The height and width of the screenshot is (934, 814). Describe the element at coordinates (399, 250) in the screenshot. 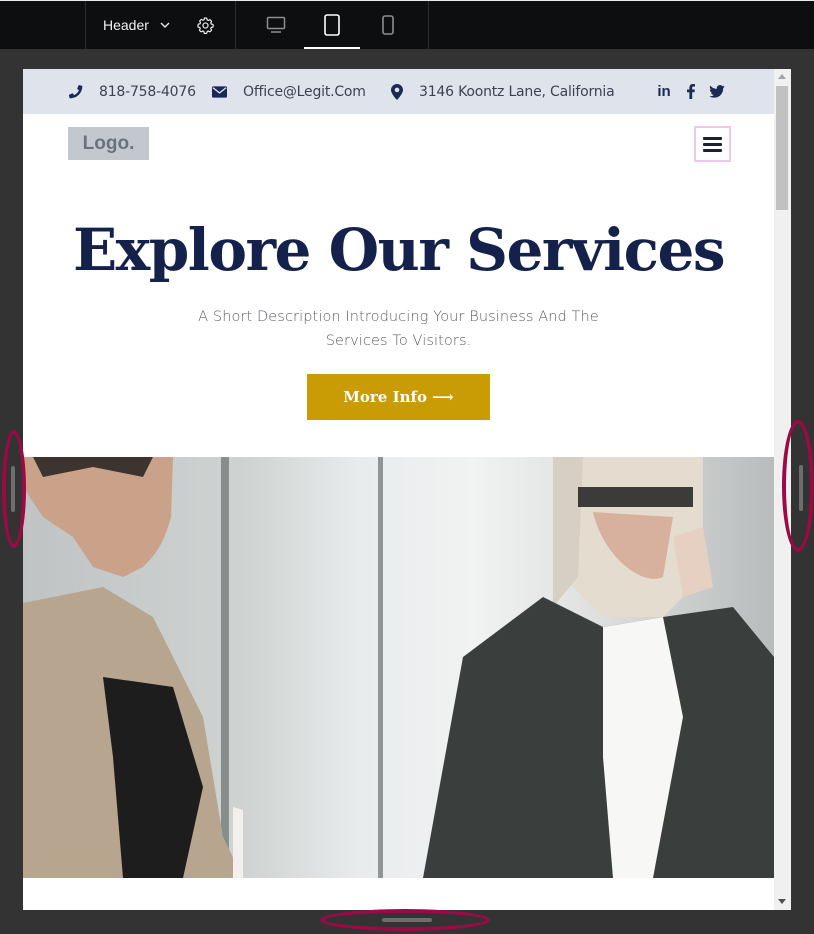

I see `hero-title: Explore Our Services` at that location.